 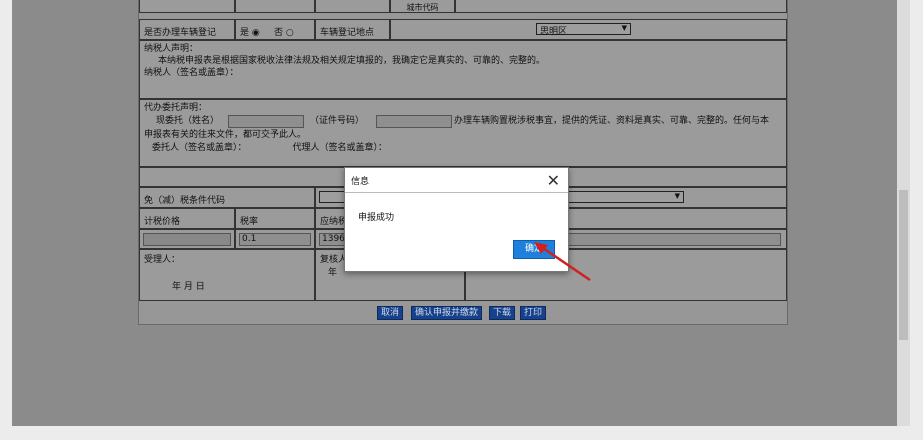 What do you see at coordinates (176, 108) in the screenshot?
I see `proxy-title: 代办委托声明：` at bounding box center [176, 108].